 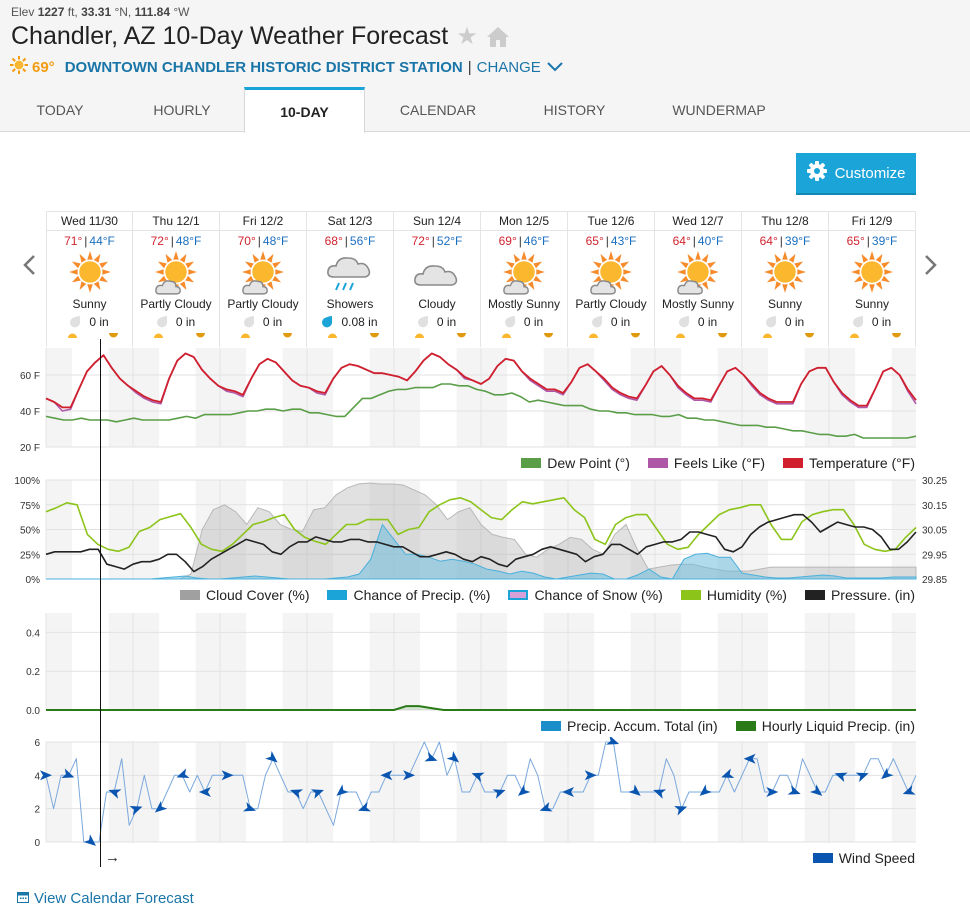 I want to click on legend-wind-speed: Wind Speed, so click(x=863, y=858).